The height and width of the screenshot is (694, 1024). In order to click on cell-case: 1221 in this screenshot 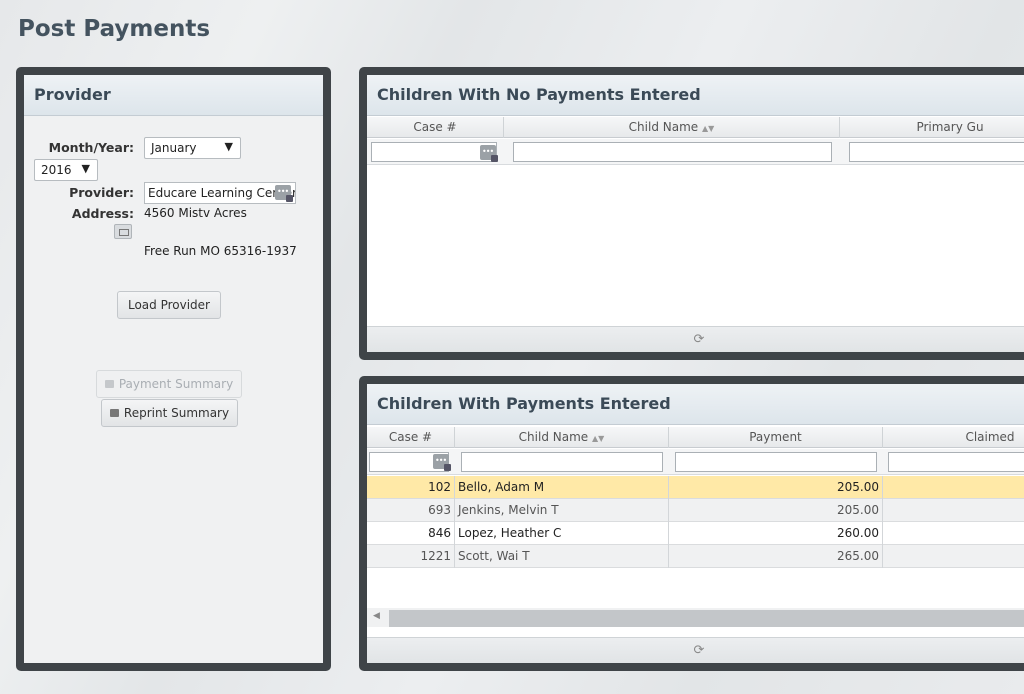, I will do `click(411, 556)`.